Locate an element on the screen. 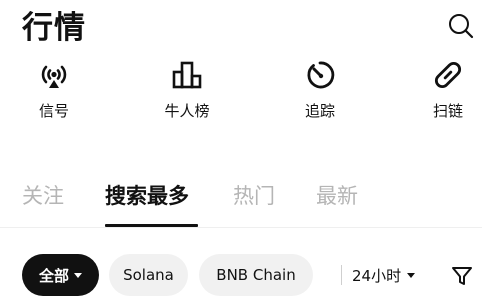  leaderboard-icon is located at coordinates (187, 75).